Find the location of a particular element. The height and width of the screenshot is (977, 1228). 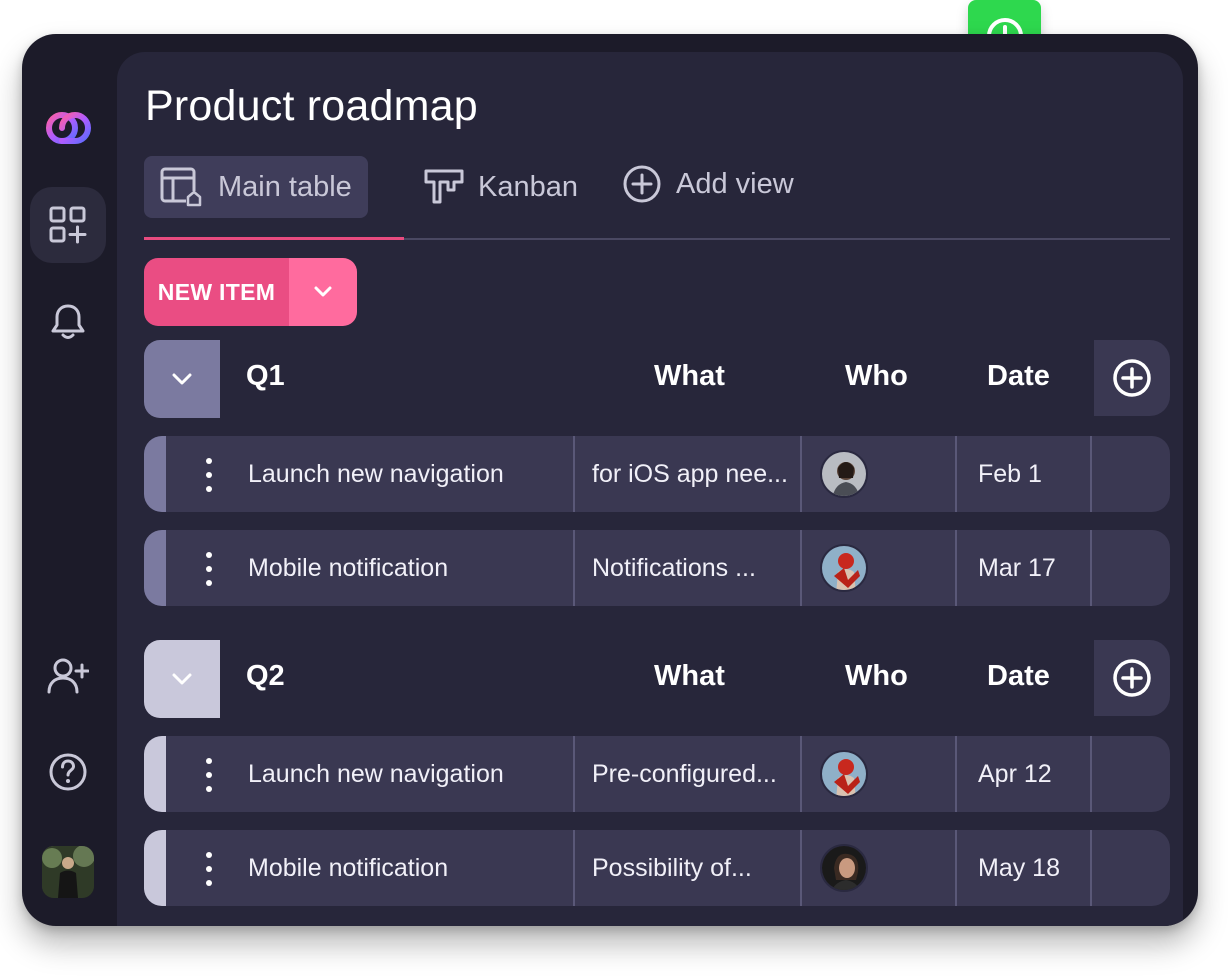

item-date: May 18 is located at coordinates (1028, 868).